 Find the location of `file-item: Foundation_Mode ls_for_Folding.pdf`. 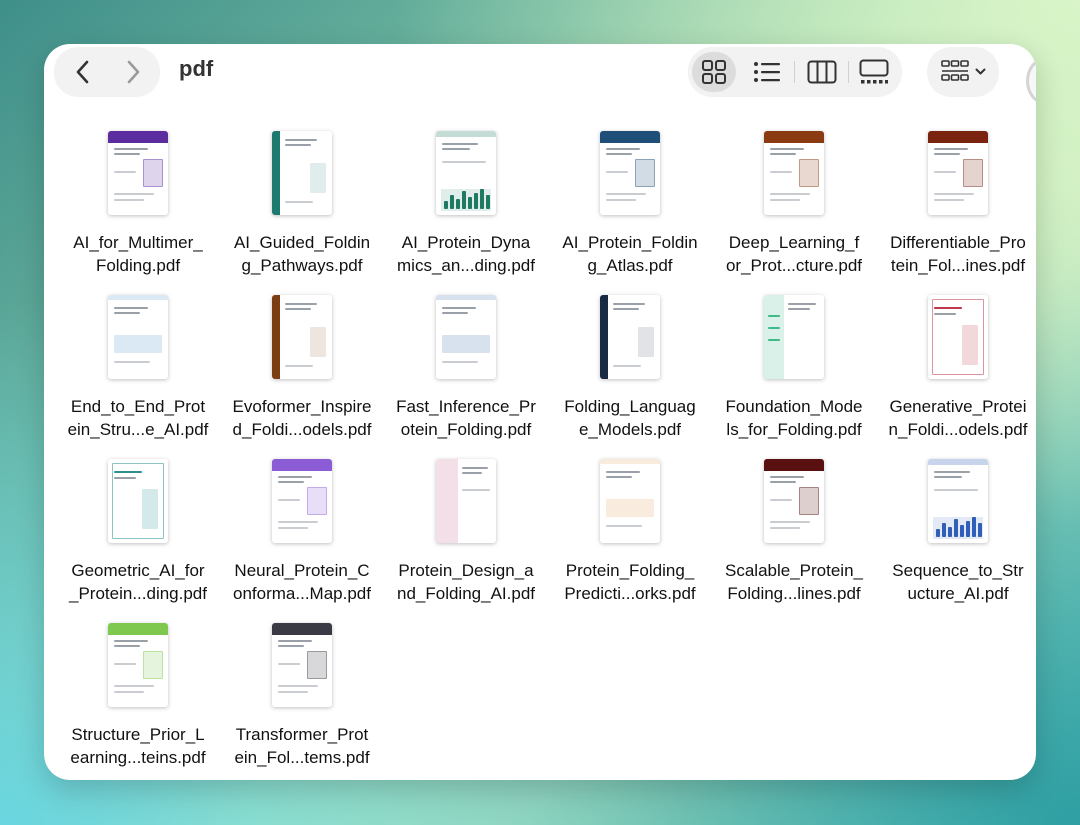

file-item: Foundation_Mode ls_for_Folding.pdf is located at coordinates (794, 363).